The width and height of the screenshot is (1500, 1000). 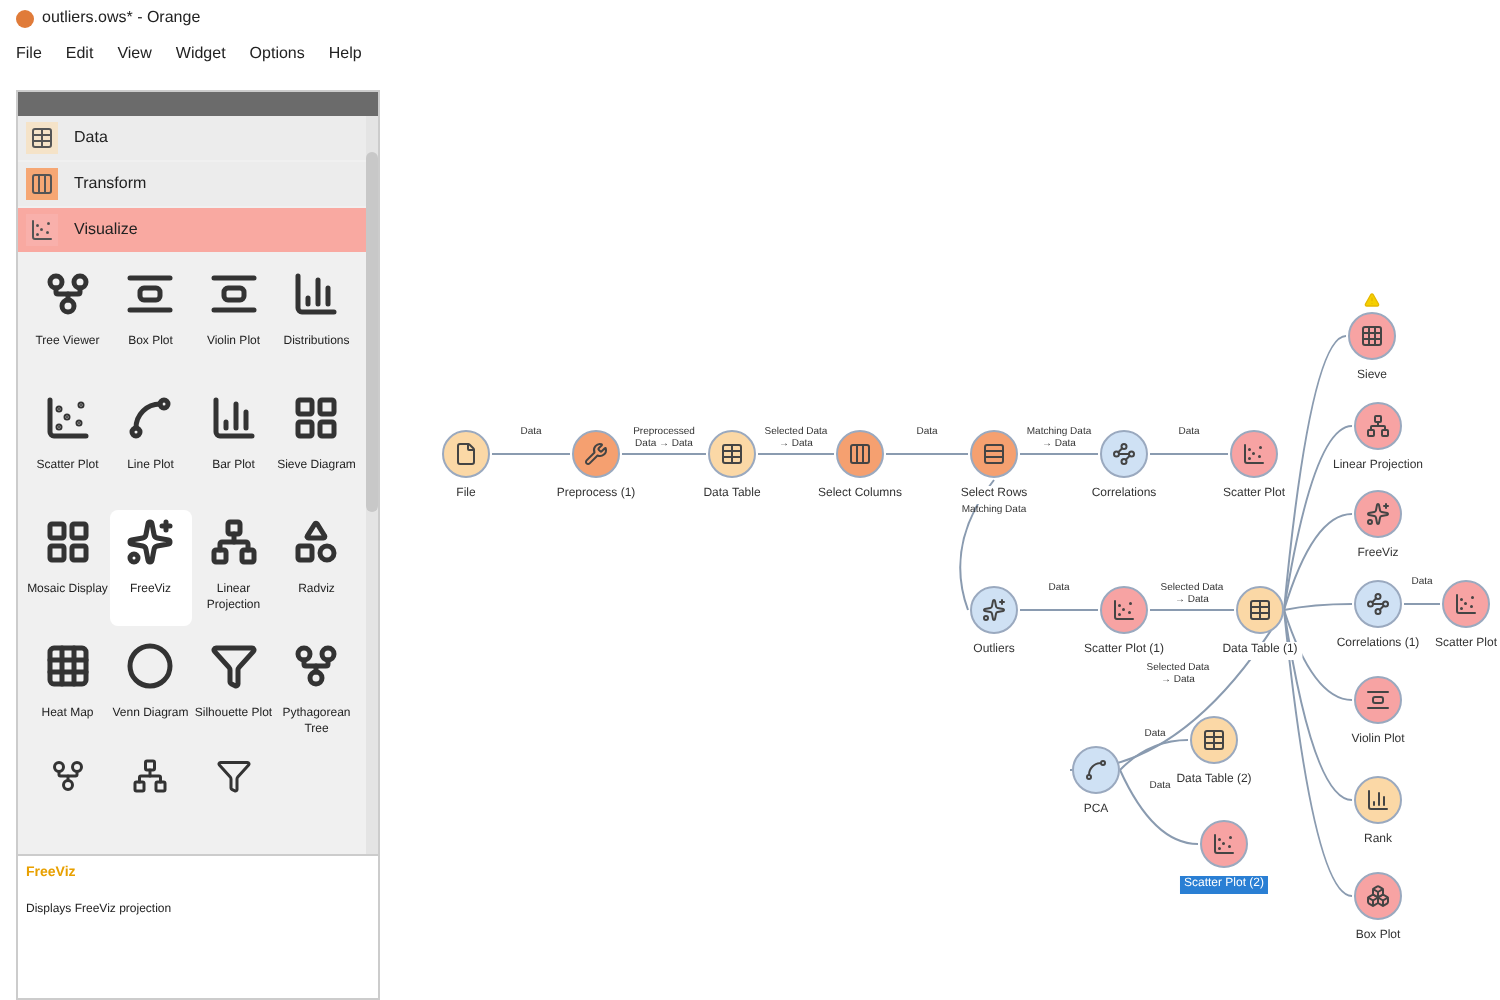 I want to click on category-tab: Data, so click(x=192, y=138).